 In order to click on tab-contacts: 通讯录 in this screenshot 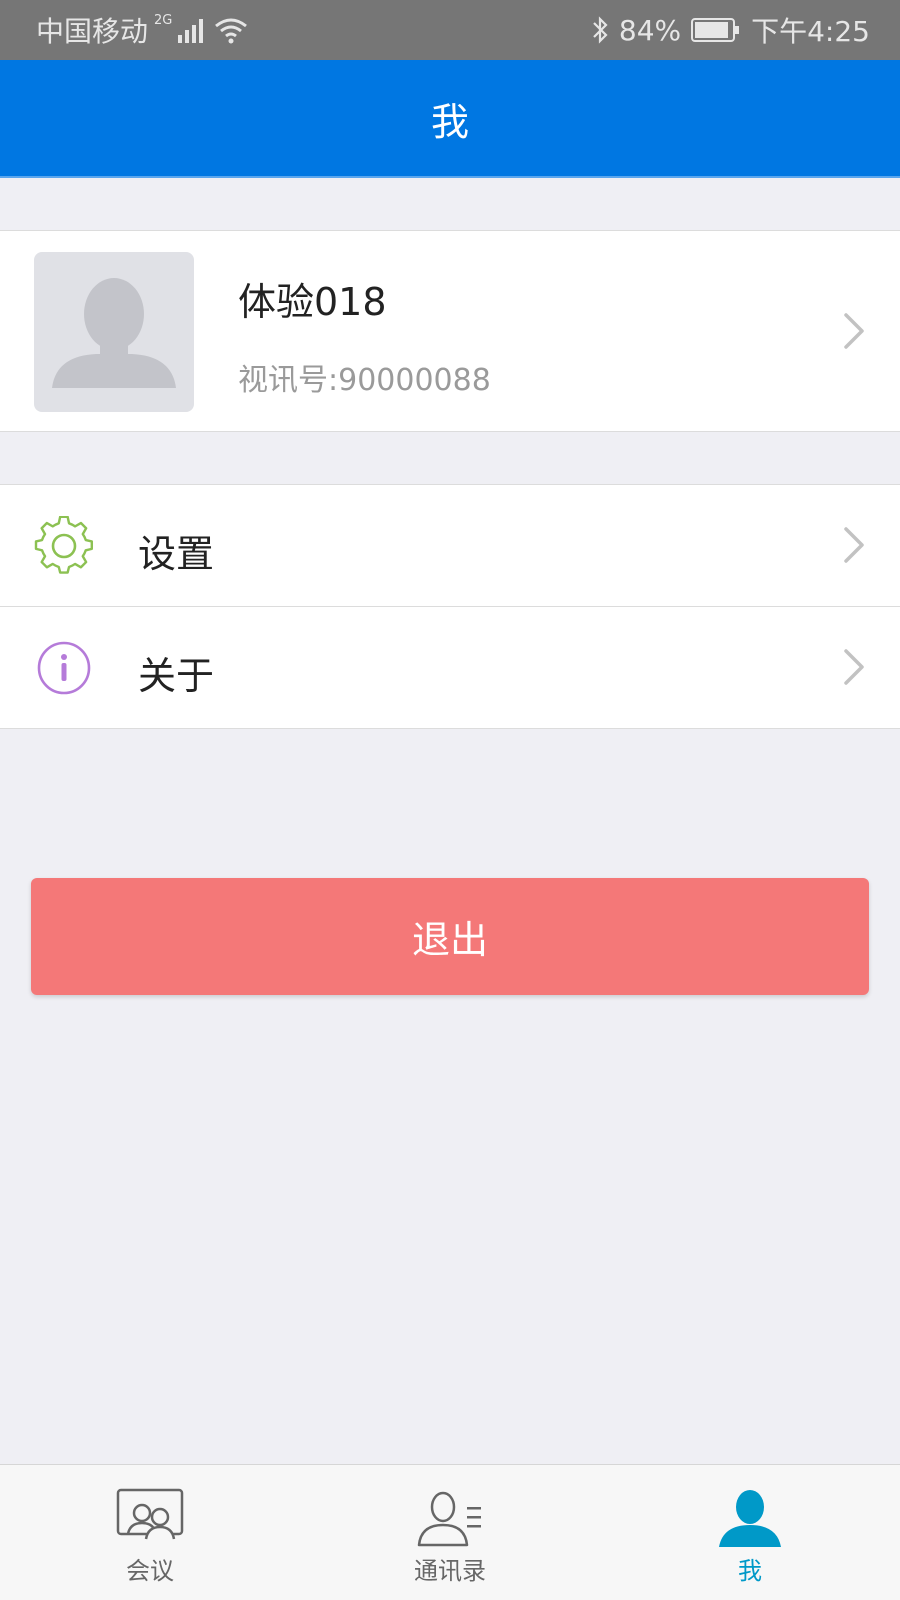, I will do `click(450, 1532)`.